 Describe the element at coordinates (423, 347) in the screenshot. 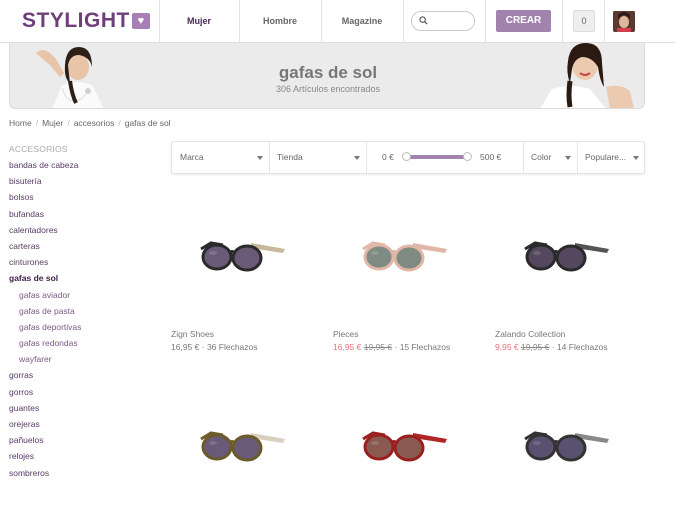

I see `product-likes: · 15 Flechazos` at that location.